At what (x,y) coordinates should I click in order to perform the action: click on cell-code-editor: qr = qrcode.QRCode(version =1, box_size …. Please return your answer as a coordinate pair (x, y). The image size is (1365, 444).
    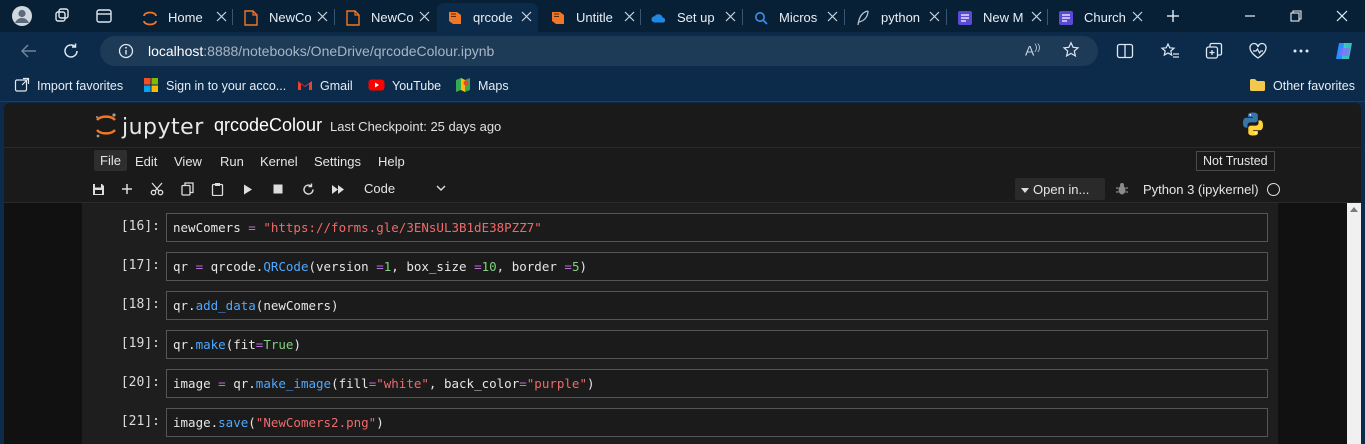
    Looking at the image, I should click on (717, 266).